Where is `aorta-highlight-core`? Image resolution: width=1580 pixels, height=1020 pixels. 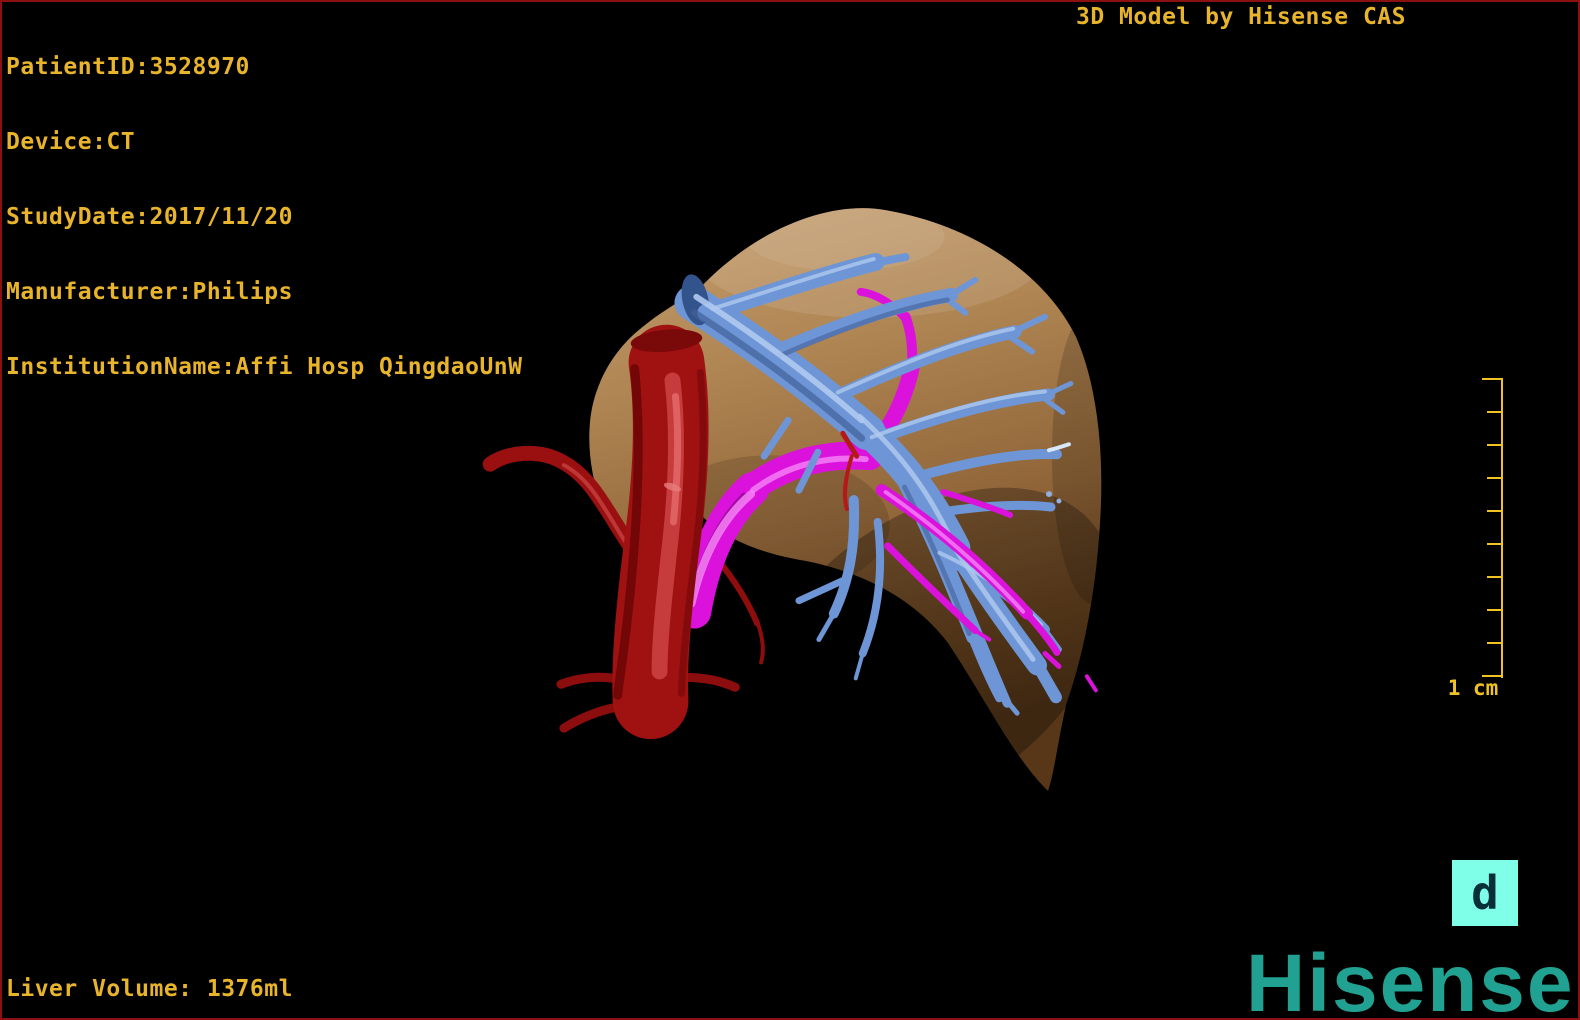
aorta-highlight-core is located at coordinates (675, 459).